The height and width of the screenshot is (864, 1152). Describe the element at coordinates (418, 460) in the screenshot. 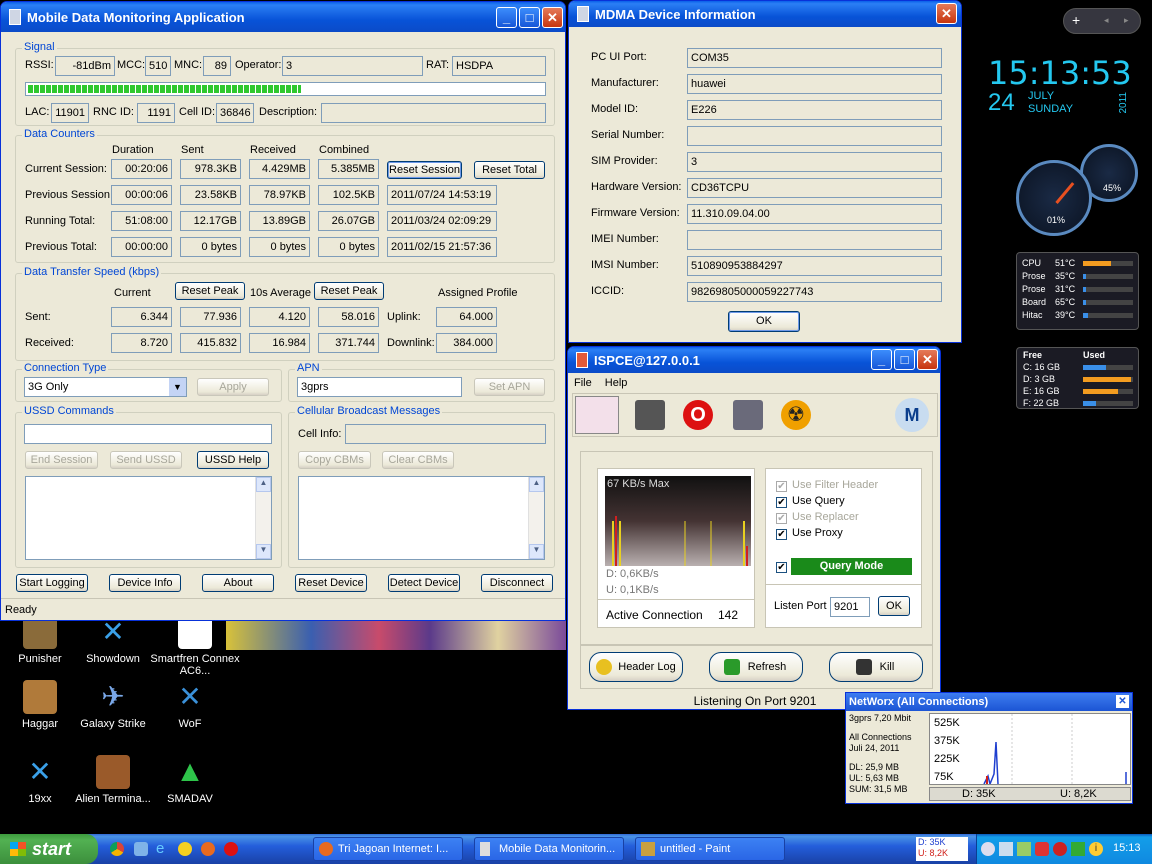

I see `clear-cbms-button: Clear CBMs` at that location.